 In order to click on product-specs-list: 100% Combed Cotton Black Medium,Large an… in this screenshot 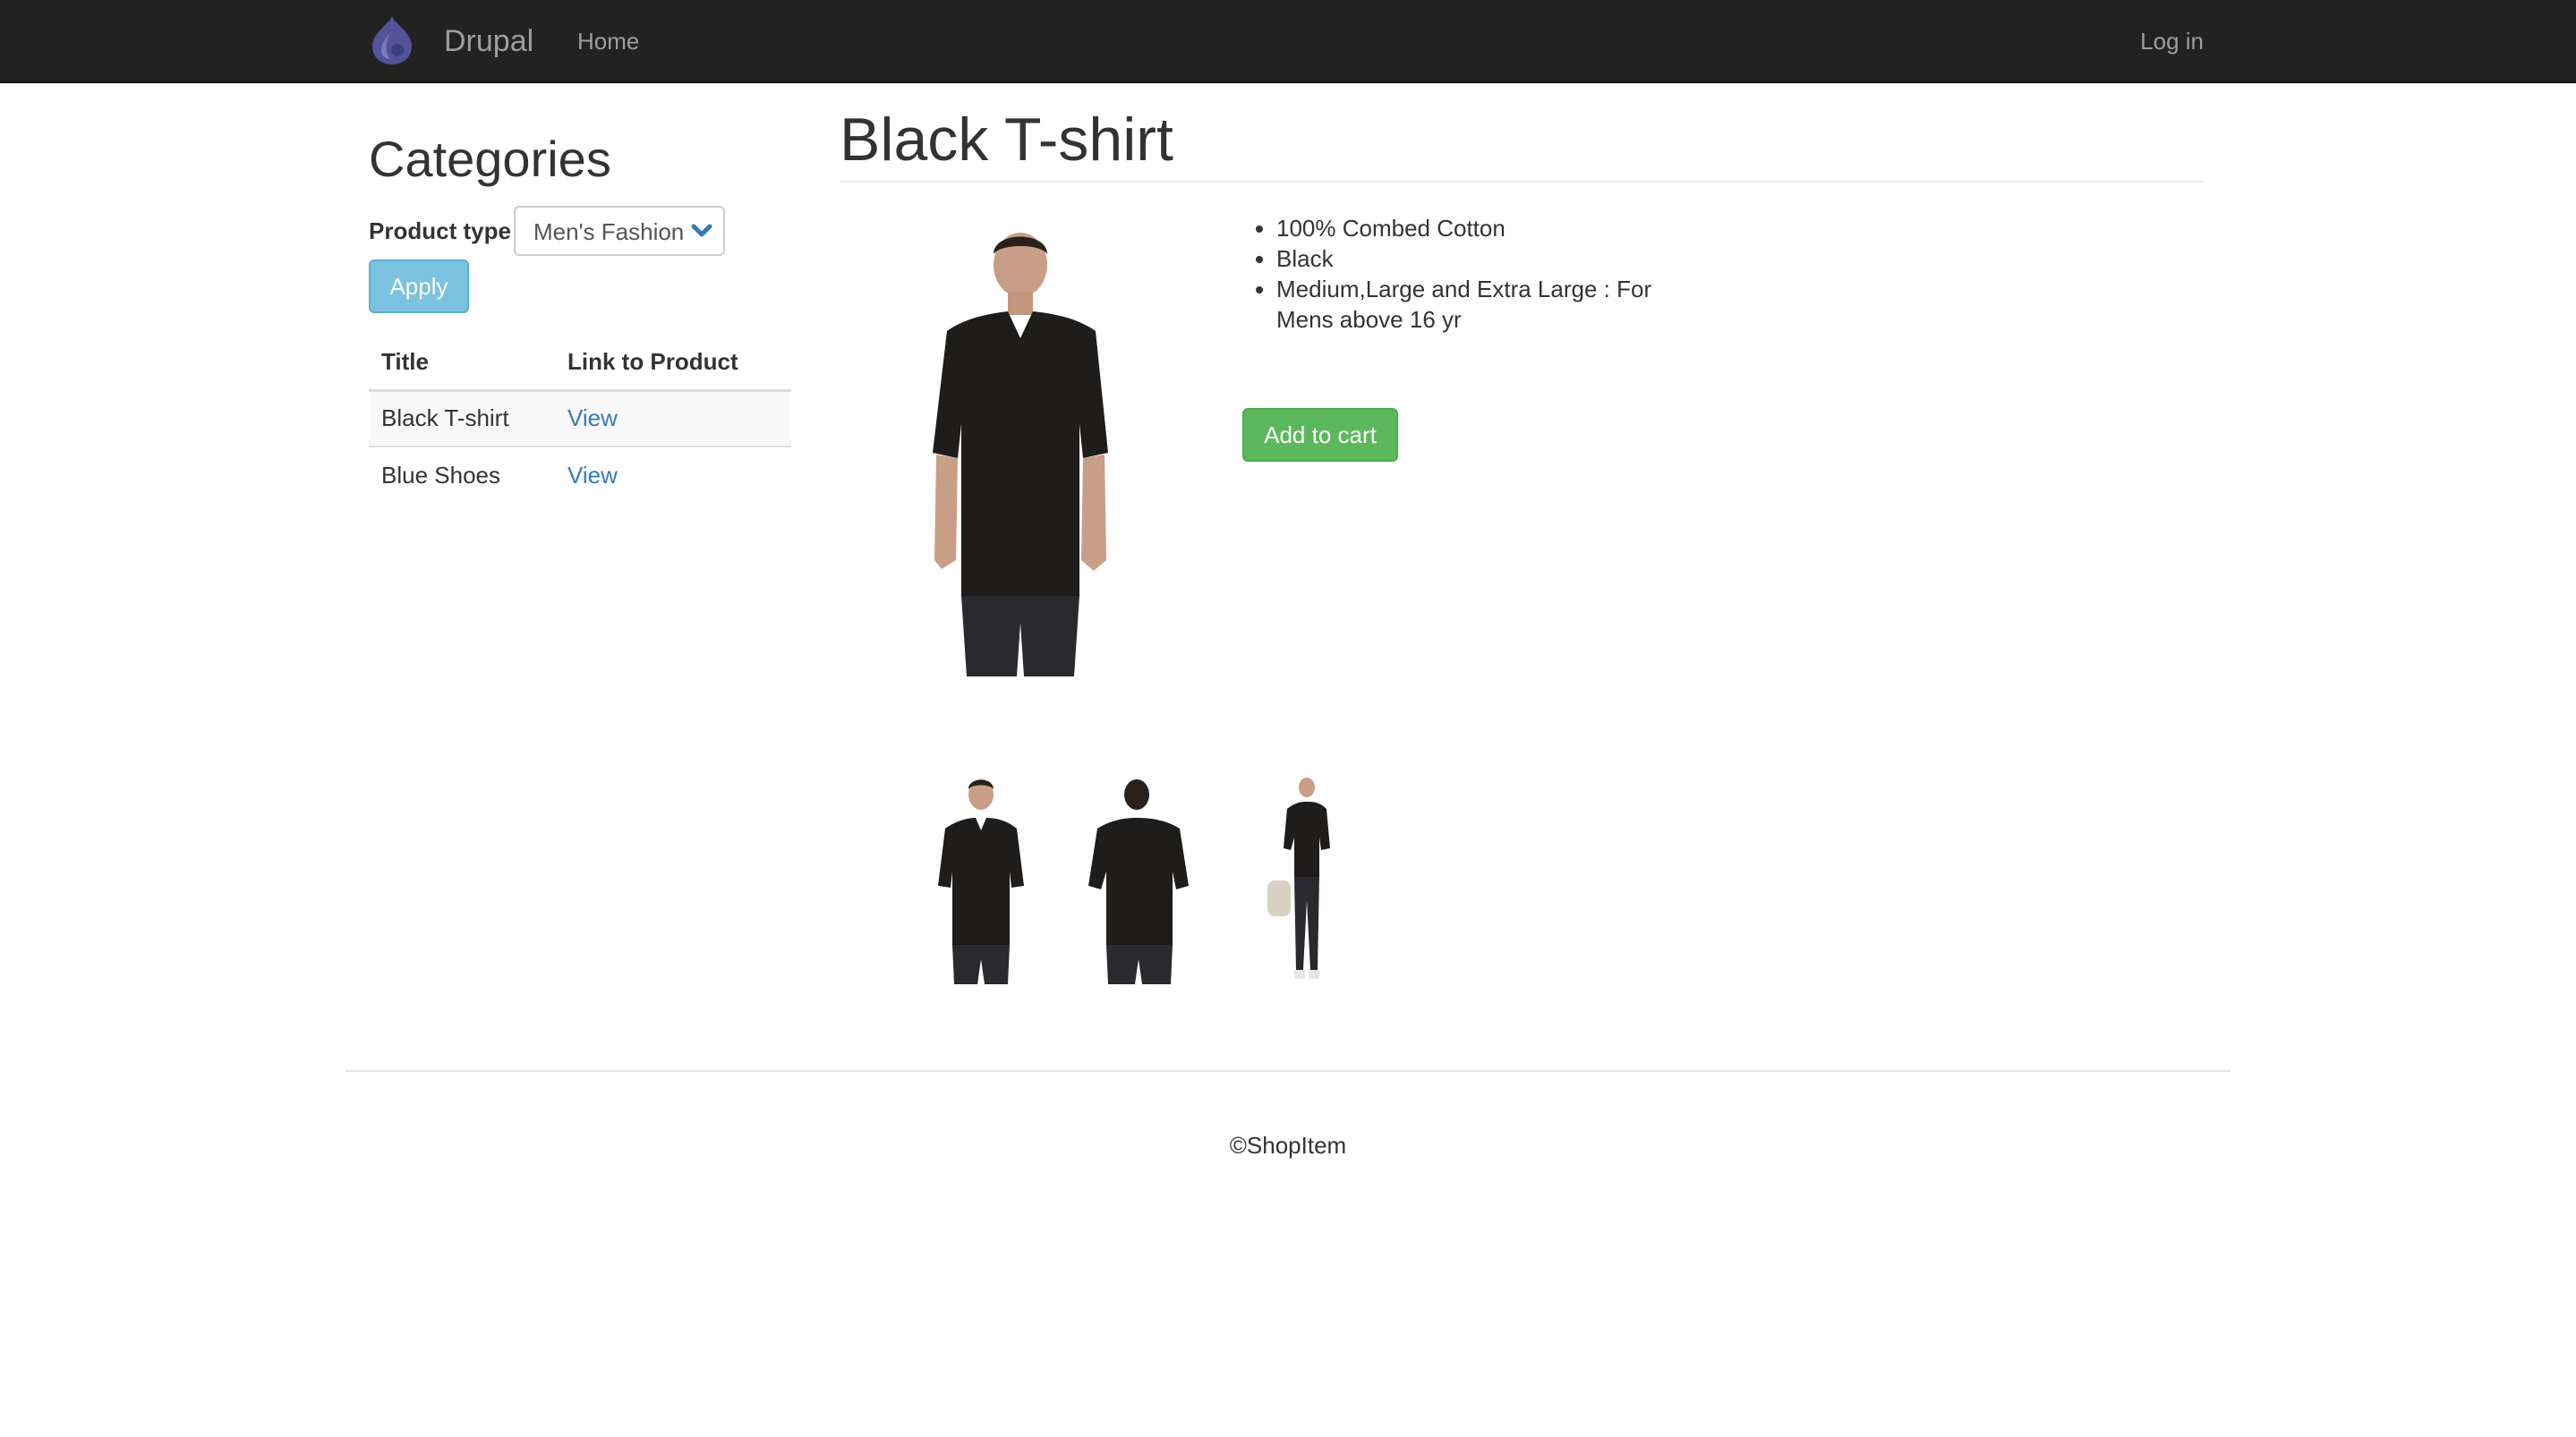, I will do `click(1465, 274)`.